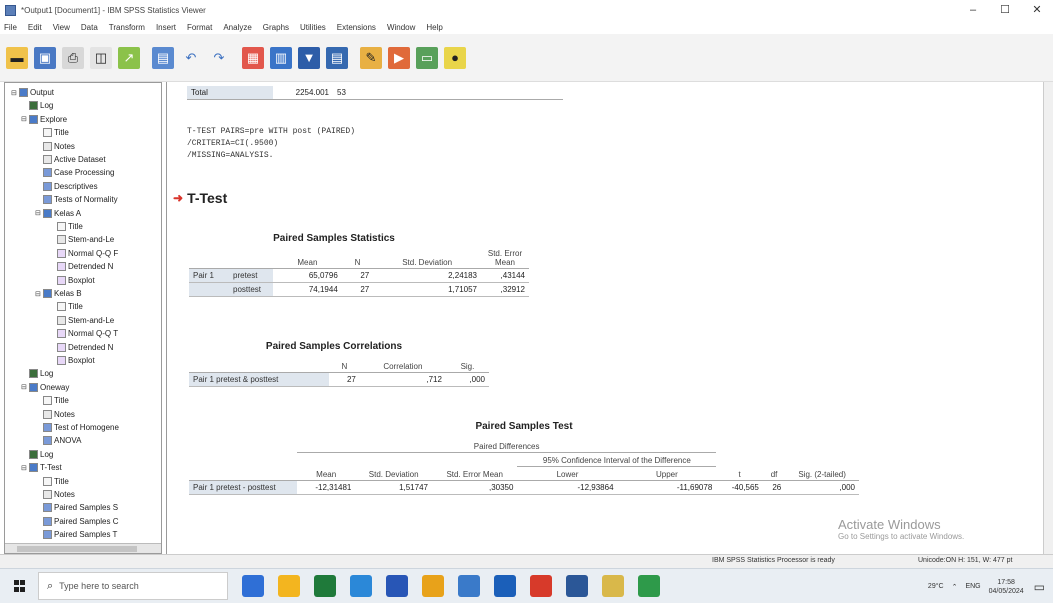 The image size is (1053, 603). I want to click on outline-item: ANOVA, so click(58, 440).